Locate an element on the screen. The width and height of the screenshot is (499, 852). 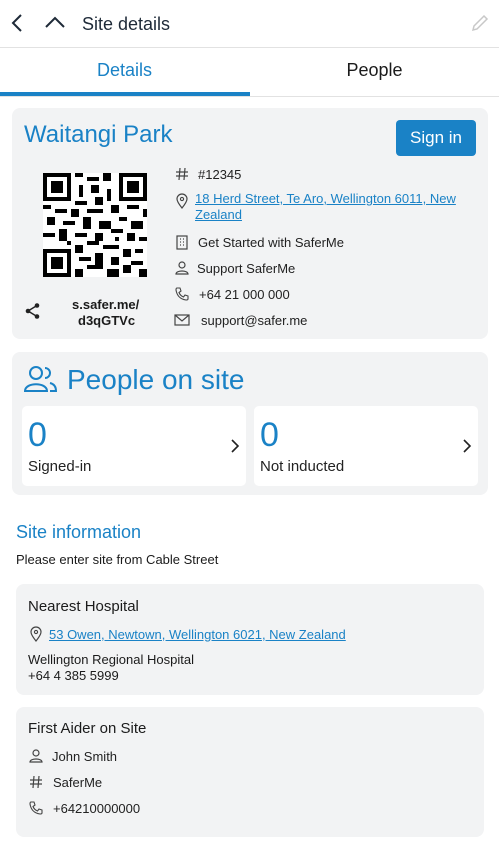
not-inducted-label: Not inducted is located at coordinates (302, 466).